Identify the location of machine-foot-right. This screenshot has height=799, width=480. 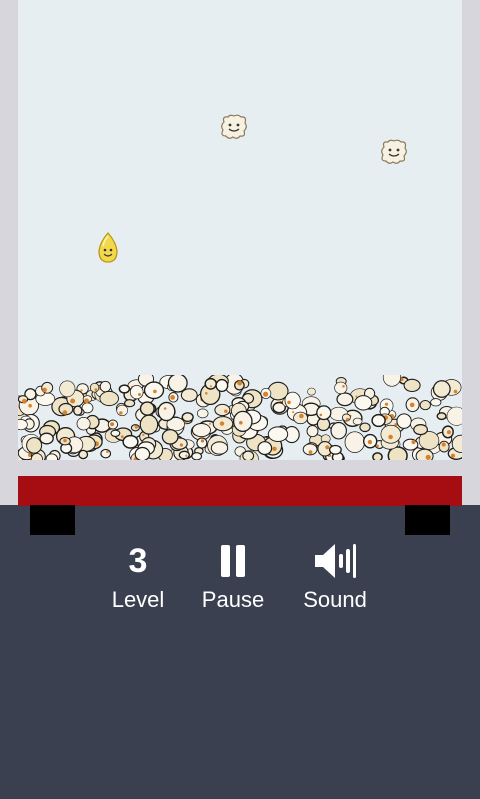
(427, 520).